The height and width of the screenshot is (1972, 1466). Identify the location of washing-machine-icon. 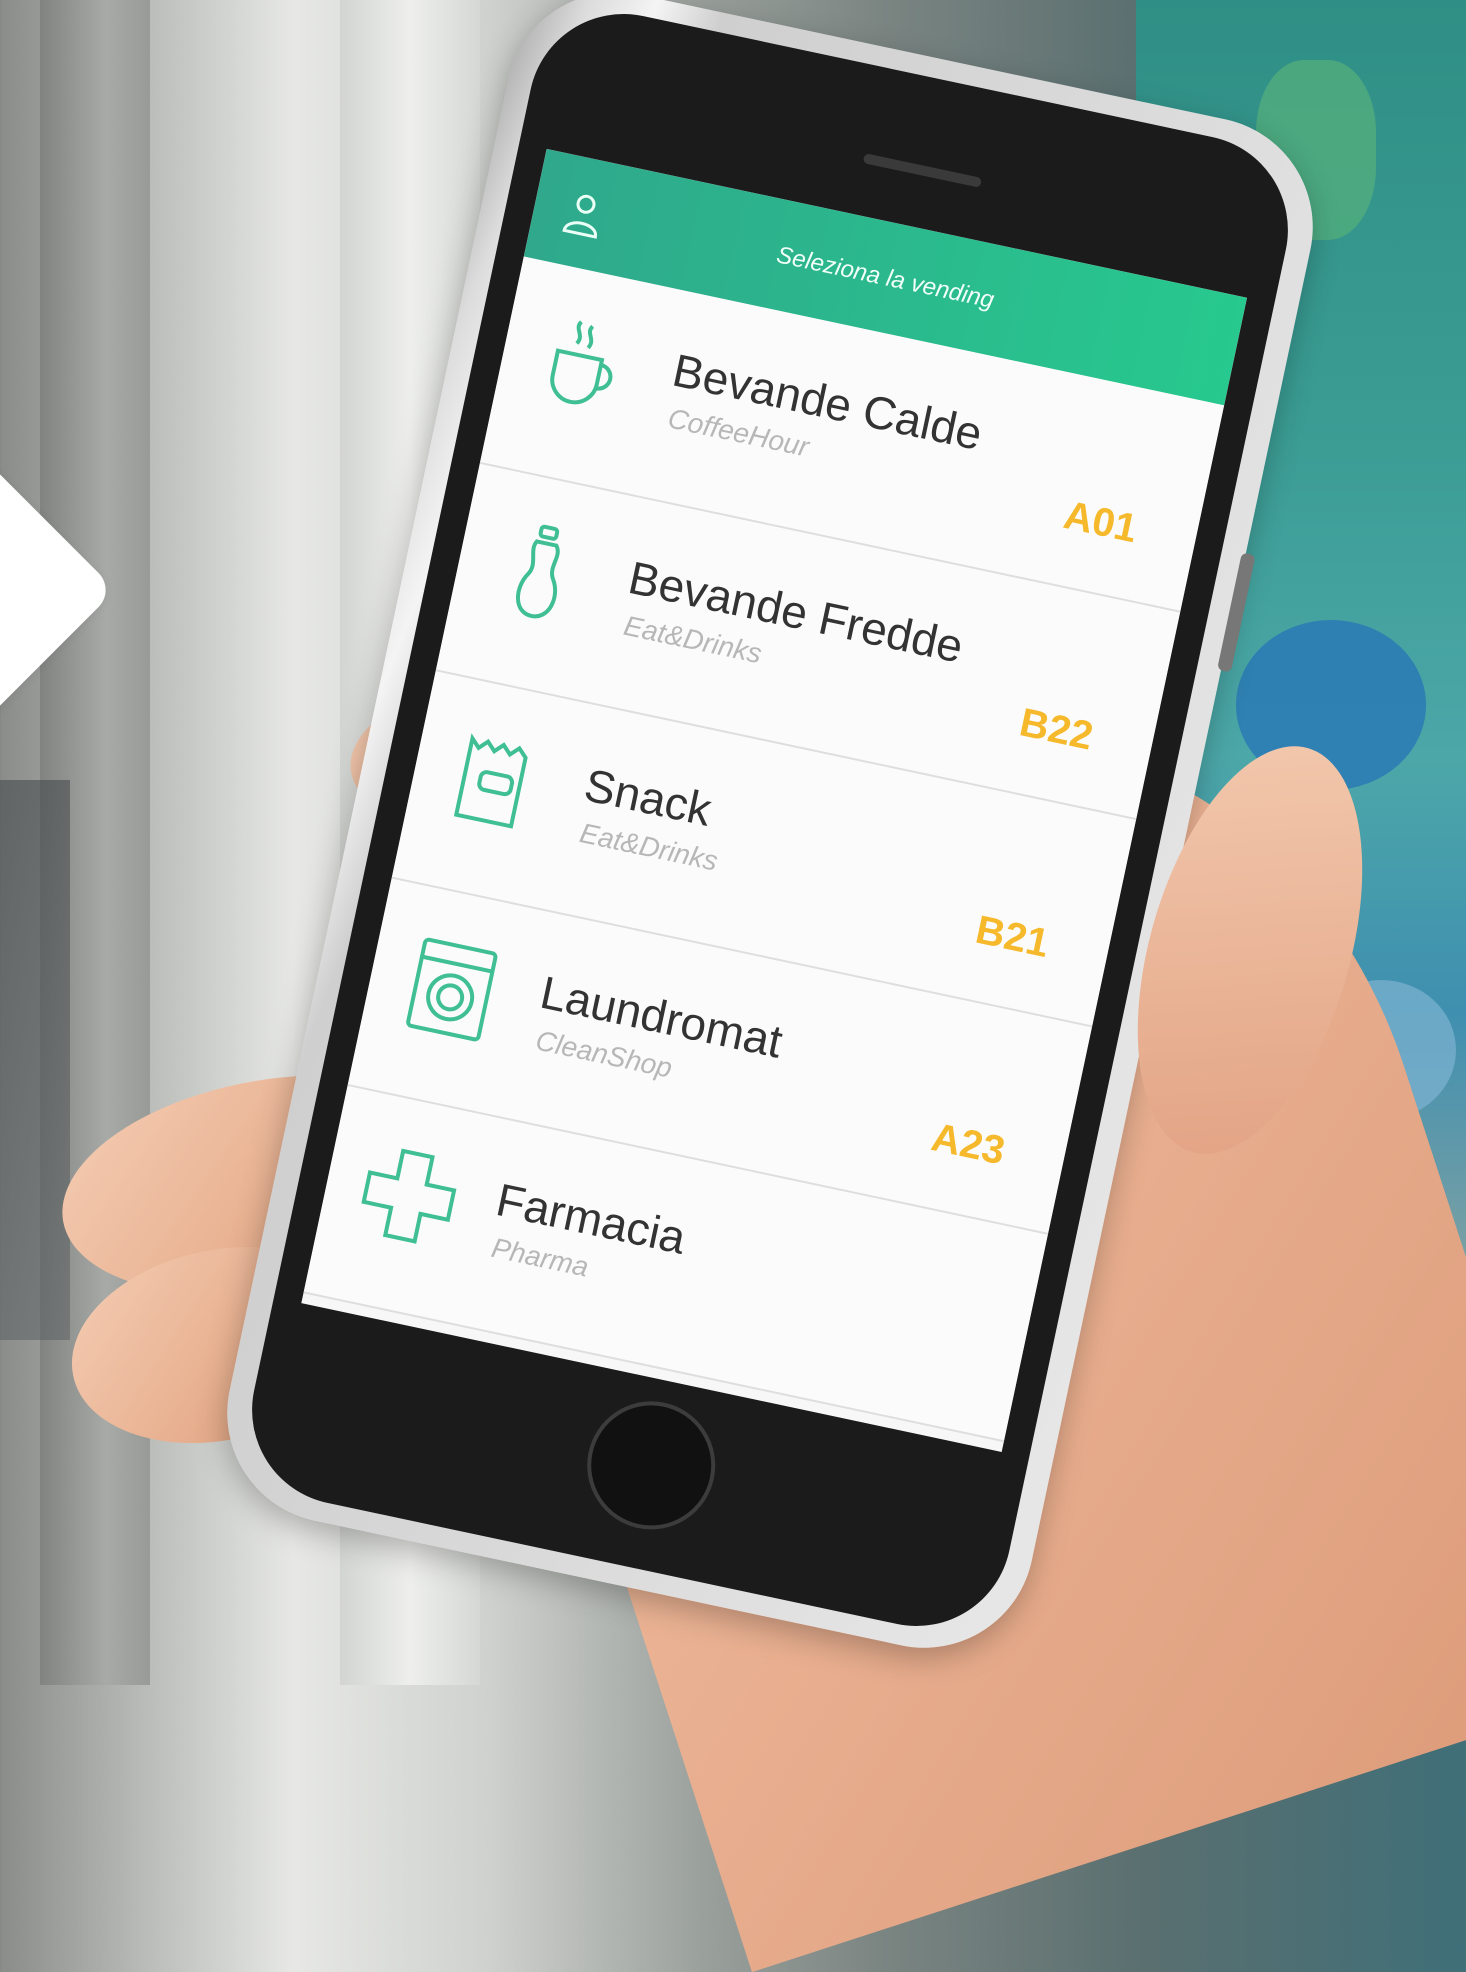
(452, 989).